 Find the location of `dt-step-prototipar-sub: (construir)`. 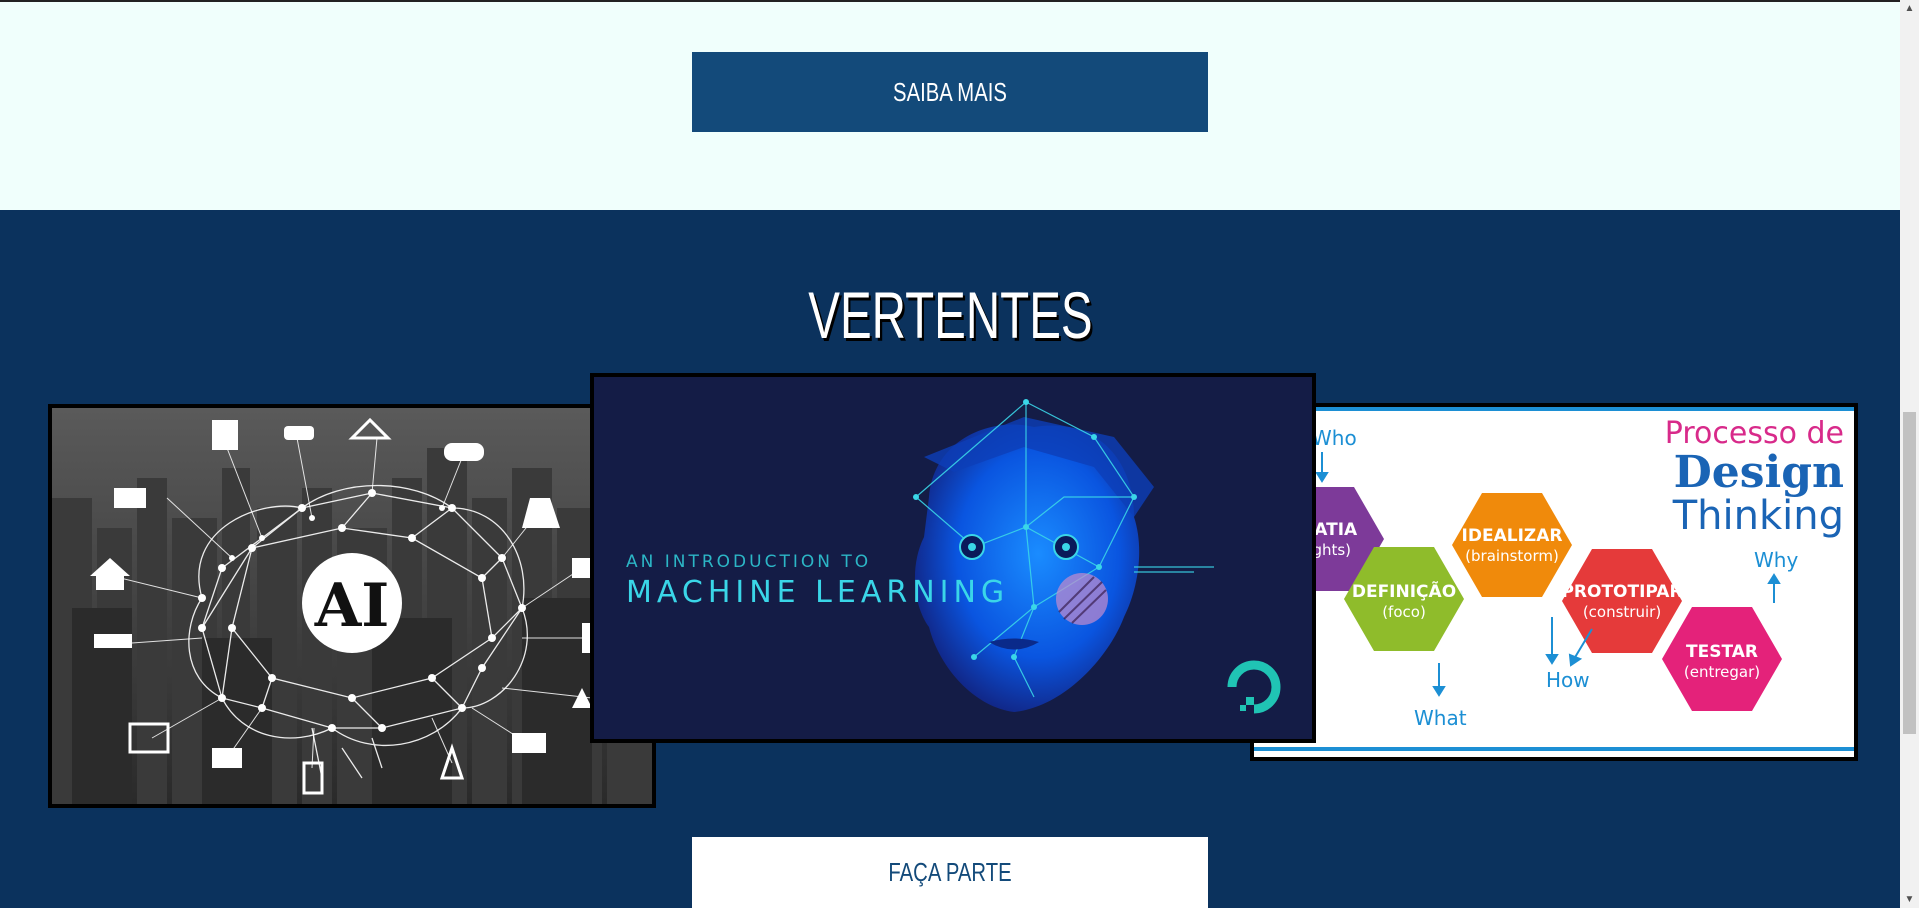

dt-step-prototipar-sub: (construir) is located at coordinates (1622, 612).